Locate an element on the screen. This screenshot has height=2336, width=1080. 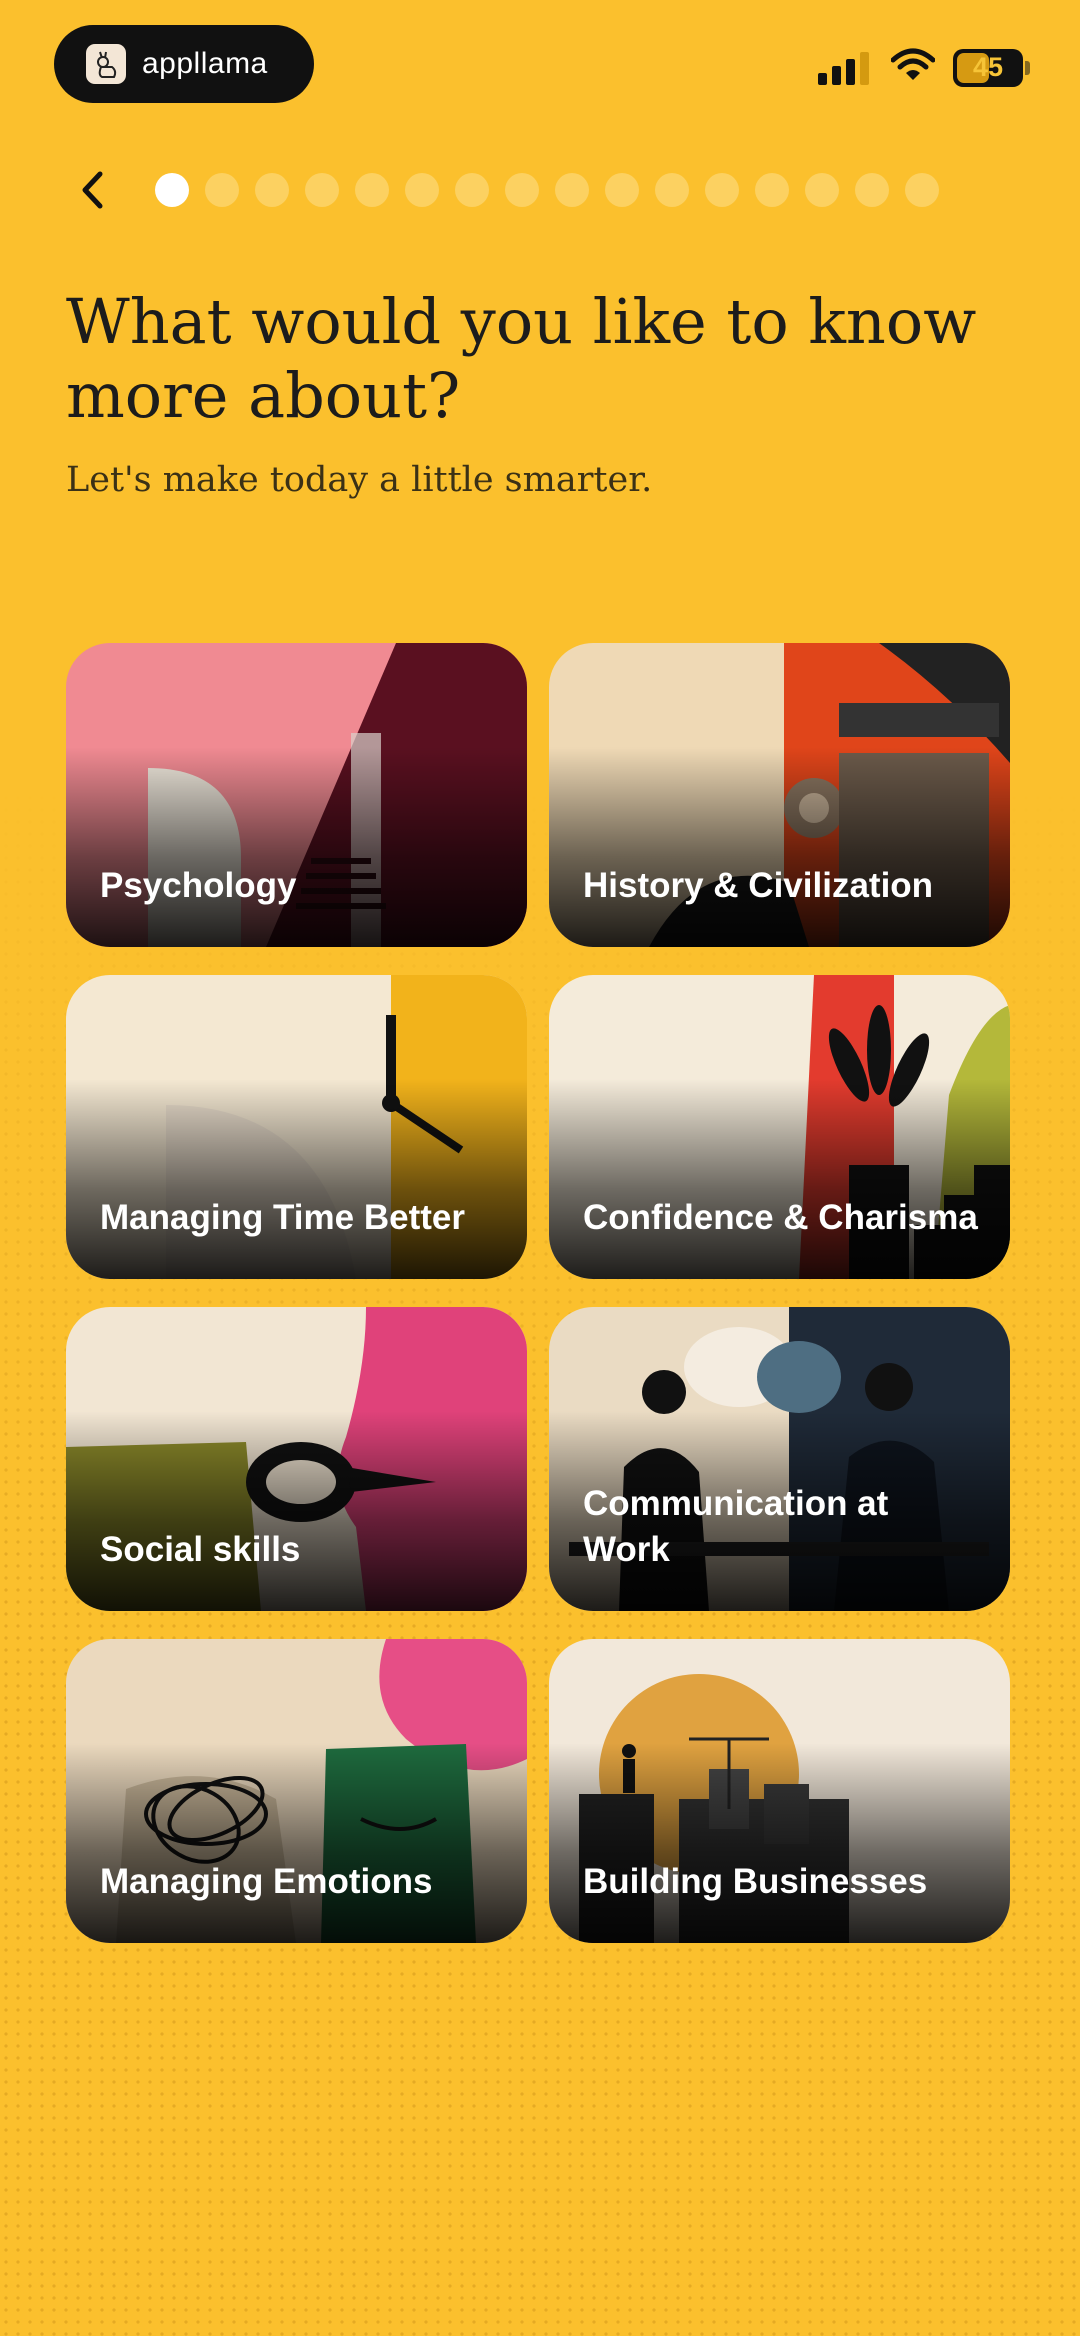
topic-card-social-skills: Social skills is located at coordinates (296, 1459).